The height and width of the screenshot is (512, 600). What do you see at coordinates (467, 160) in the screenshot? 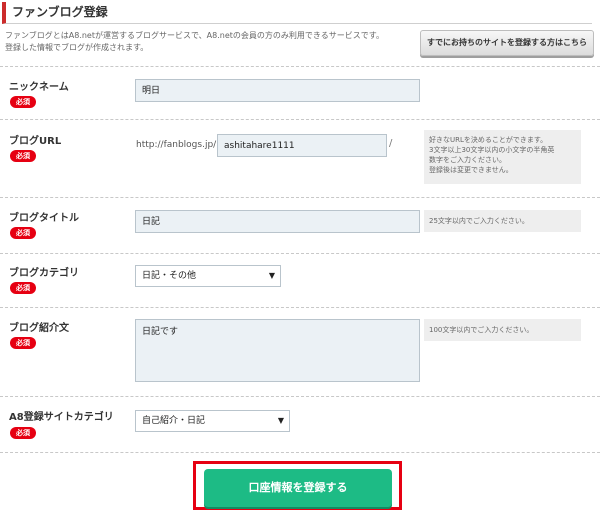
I see `blog-url-hint-line: 数字をご入力ください。` at bounding box center [467, 160].